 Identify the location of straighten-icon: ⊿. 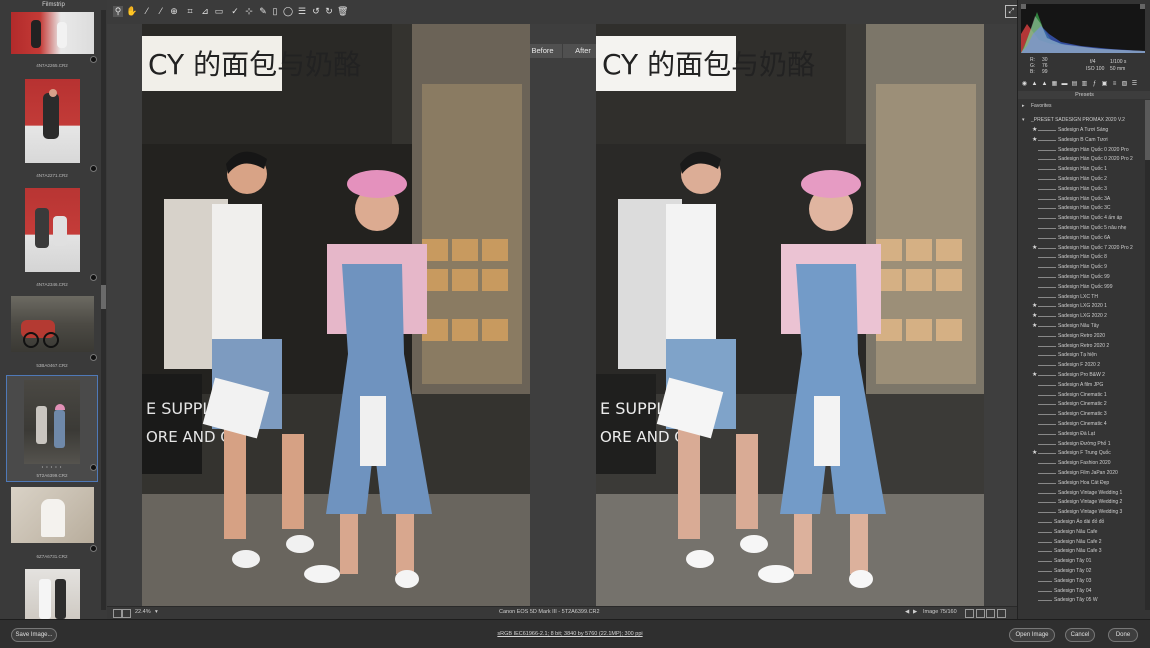
(205, 11).